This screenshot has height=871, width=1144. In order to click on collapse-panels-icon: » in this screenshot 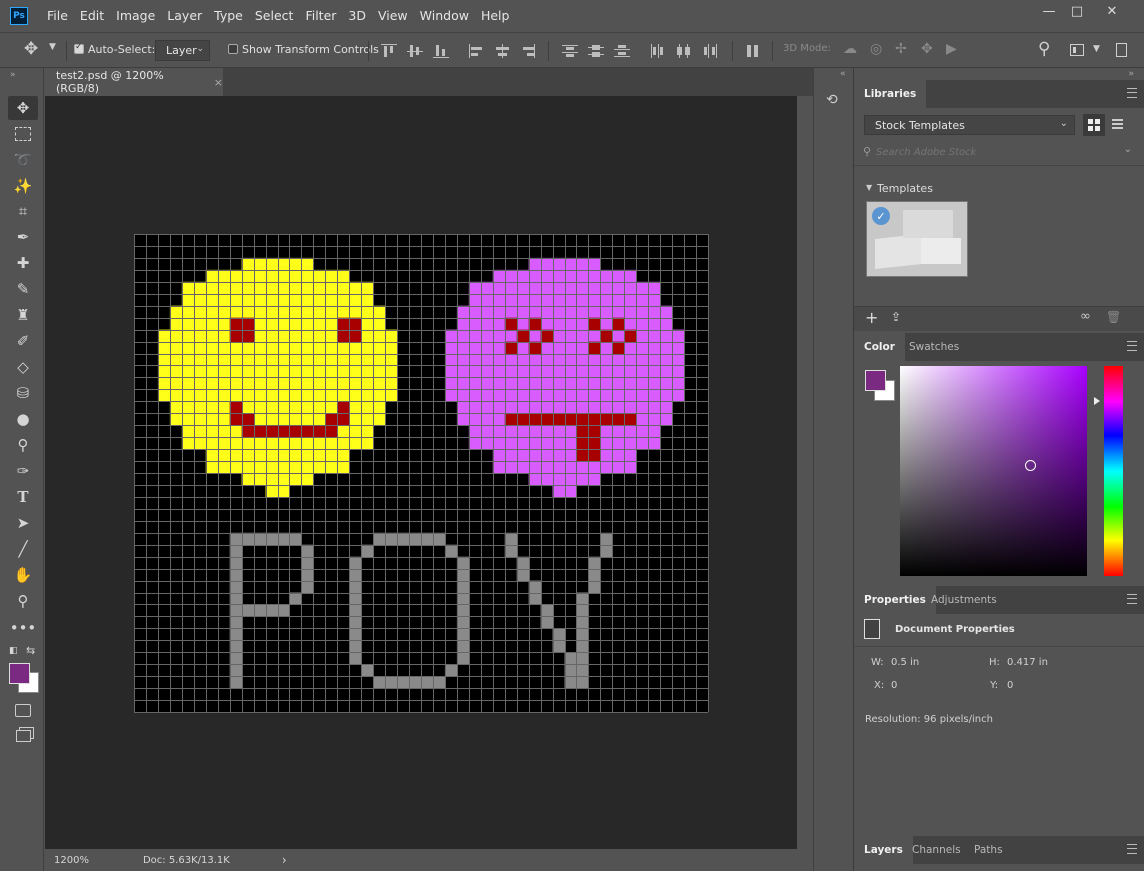, I will do `click(1131, 74)`.